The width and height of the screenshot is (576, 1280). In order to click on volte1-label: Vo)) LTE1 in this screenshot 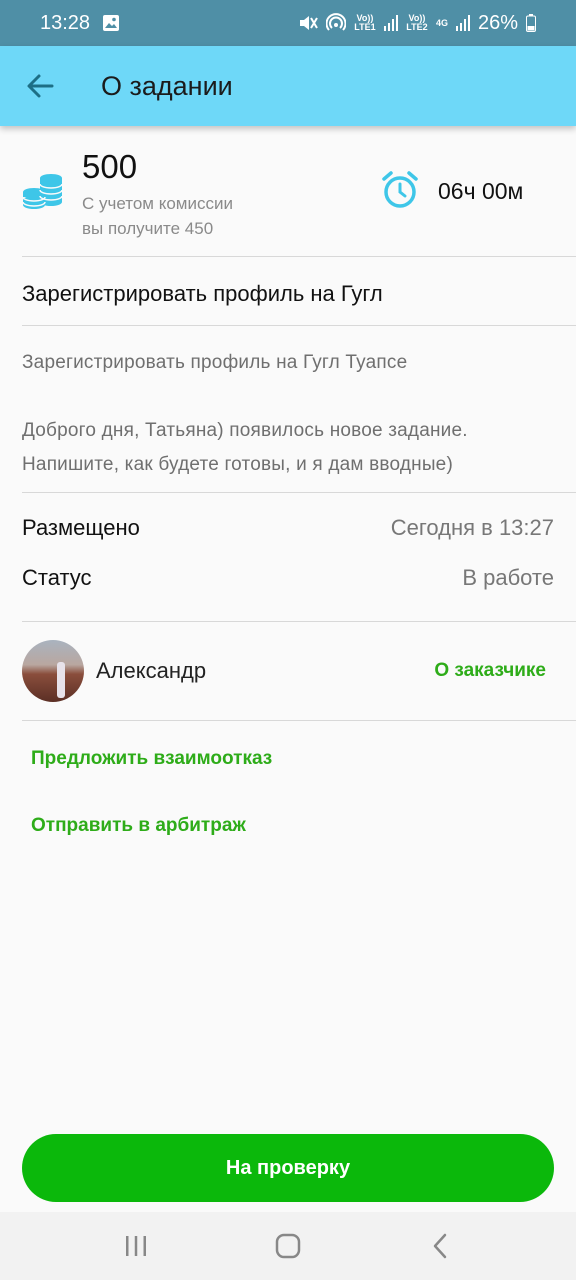, I will do `click(365, 22)`.